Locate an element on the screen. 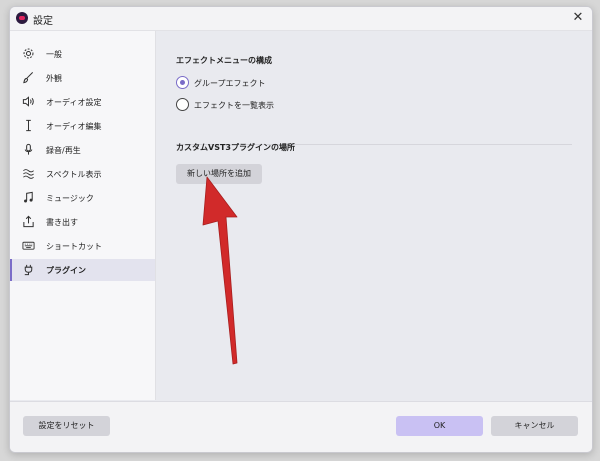 The image size is (600, 461). radio-selected-icon is located at coordinates (182, 82).